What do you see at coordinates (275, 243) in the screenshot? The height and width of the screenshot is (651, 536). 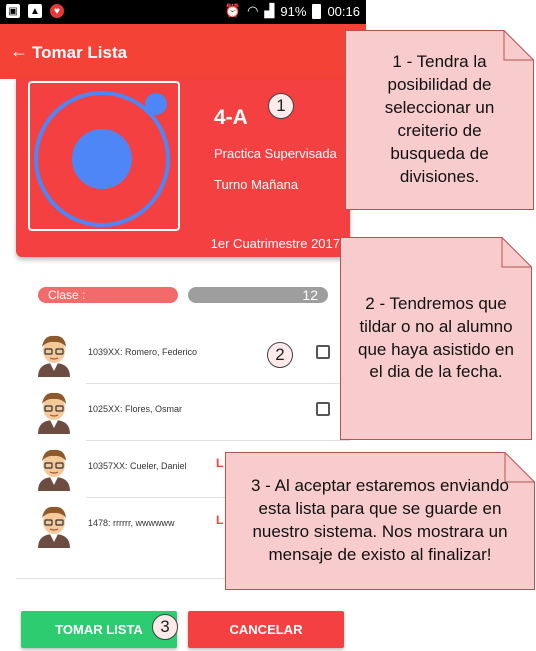 I see `term-label: 1er Cuatrimestre 2017` at bounding box center [275, 243].